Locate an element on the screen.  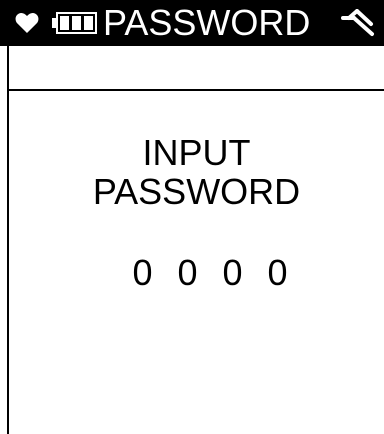
signal-icon is located at coordinates (359, 23).